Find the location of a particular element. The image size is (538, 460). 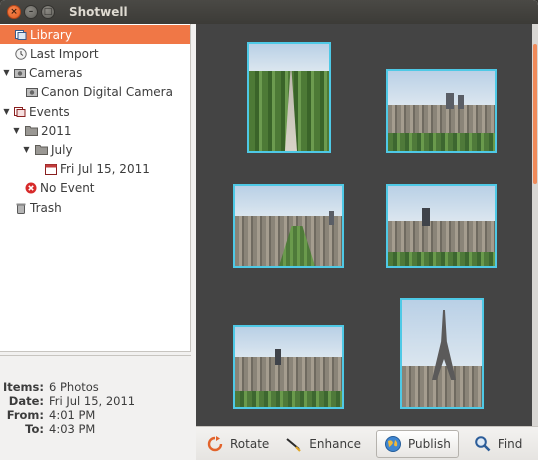

events-icon is located at coordinates (19, 111).